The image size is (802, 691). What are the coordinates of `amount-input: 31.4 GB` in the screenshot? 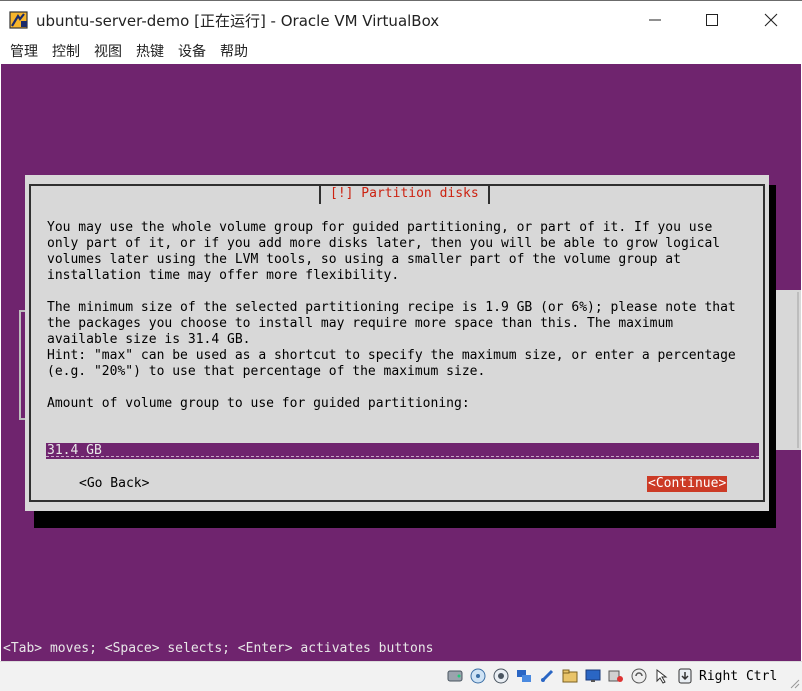 It's located at (402, 451).